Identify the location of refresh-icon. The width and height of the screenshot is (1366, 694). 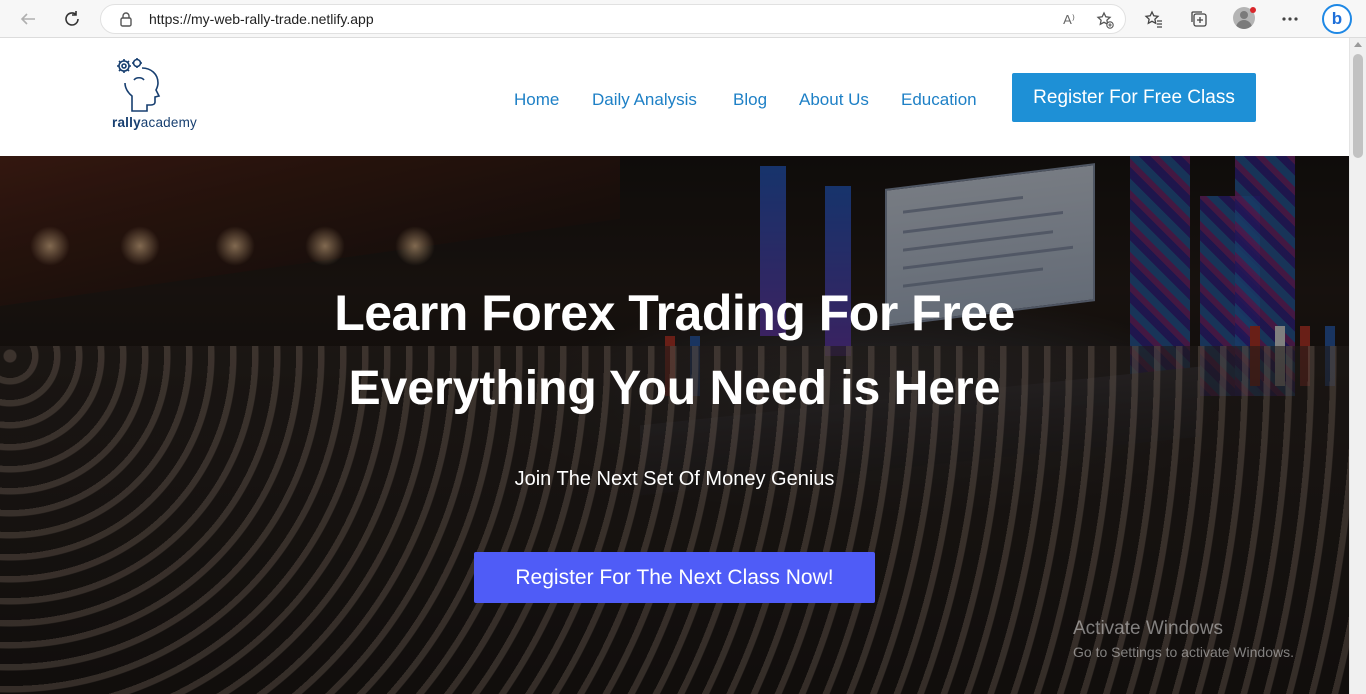
(72, 18).